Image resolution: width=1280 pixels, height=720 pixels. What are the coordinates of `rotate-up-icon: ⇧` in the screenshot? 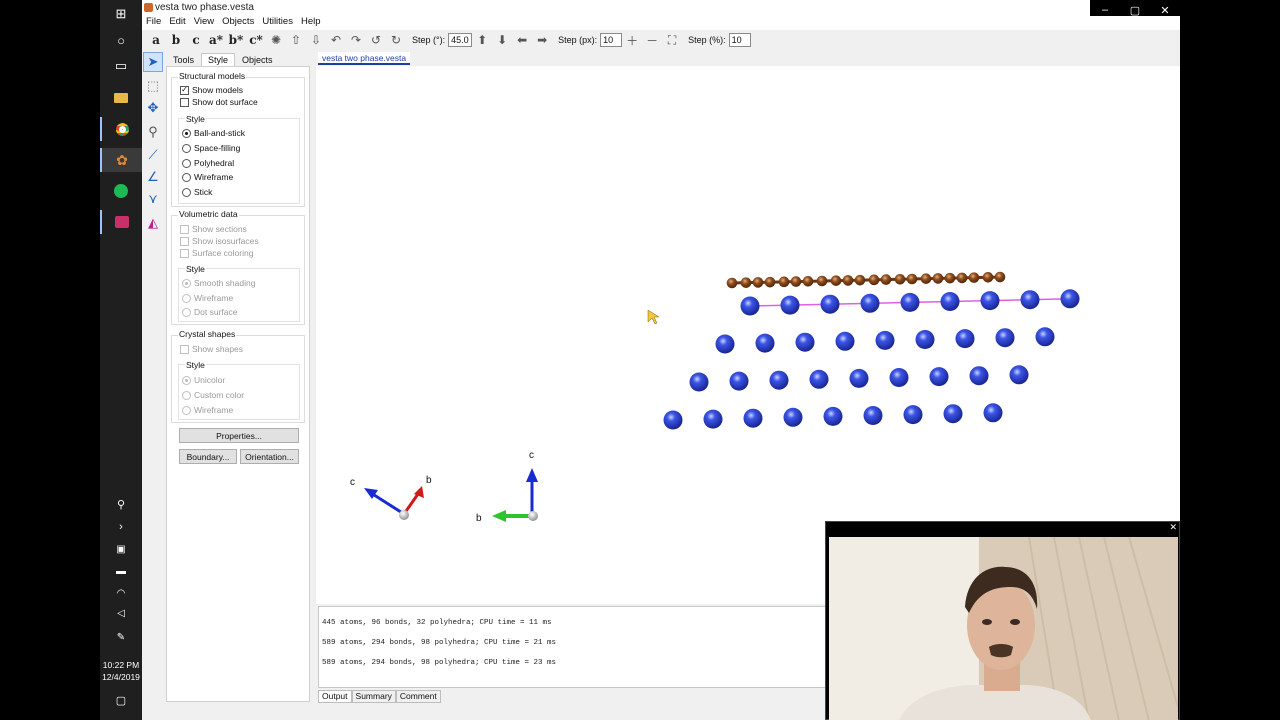 It's located at (296, 40).